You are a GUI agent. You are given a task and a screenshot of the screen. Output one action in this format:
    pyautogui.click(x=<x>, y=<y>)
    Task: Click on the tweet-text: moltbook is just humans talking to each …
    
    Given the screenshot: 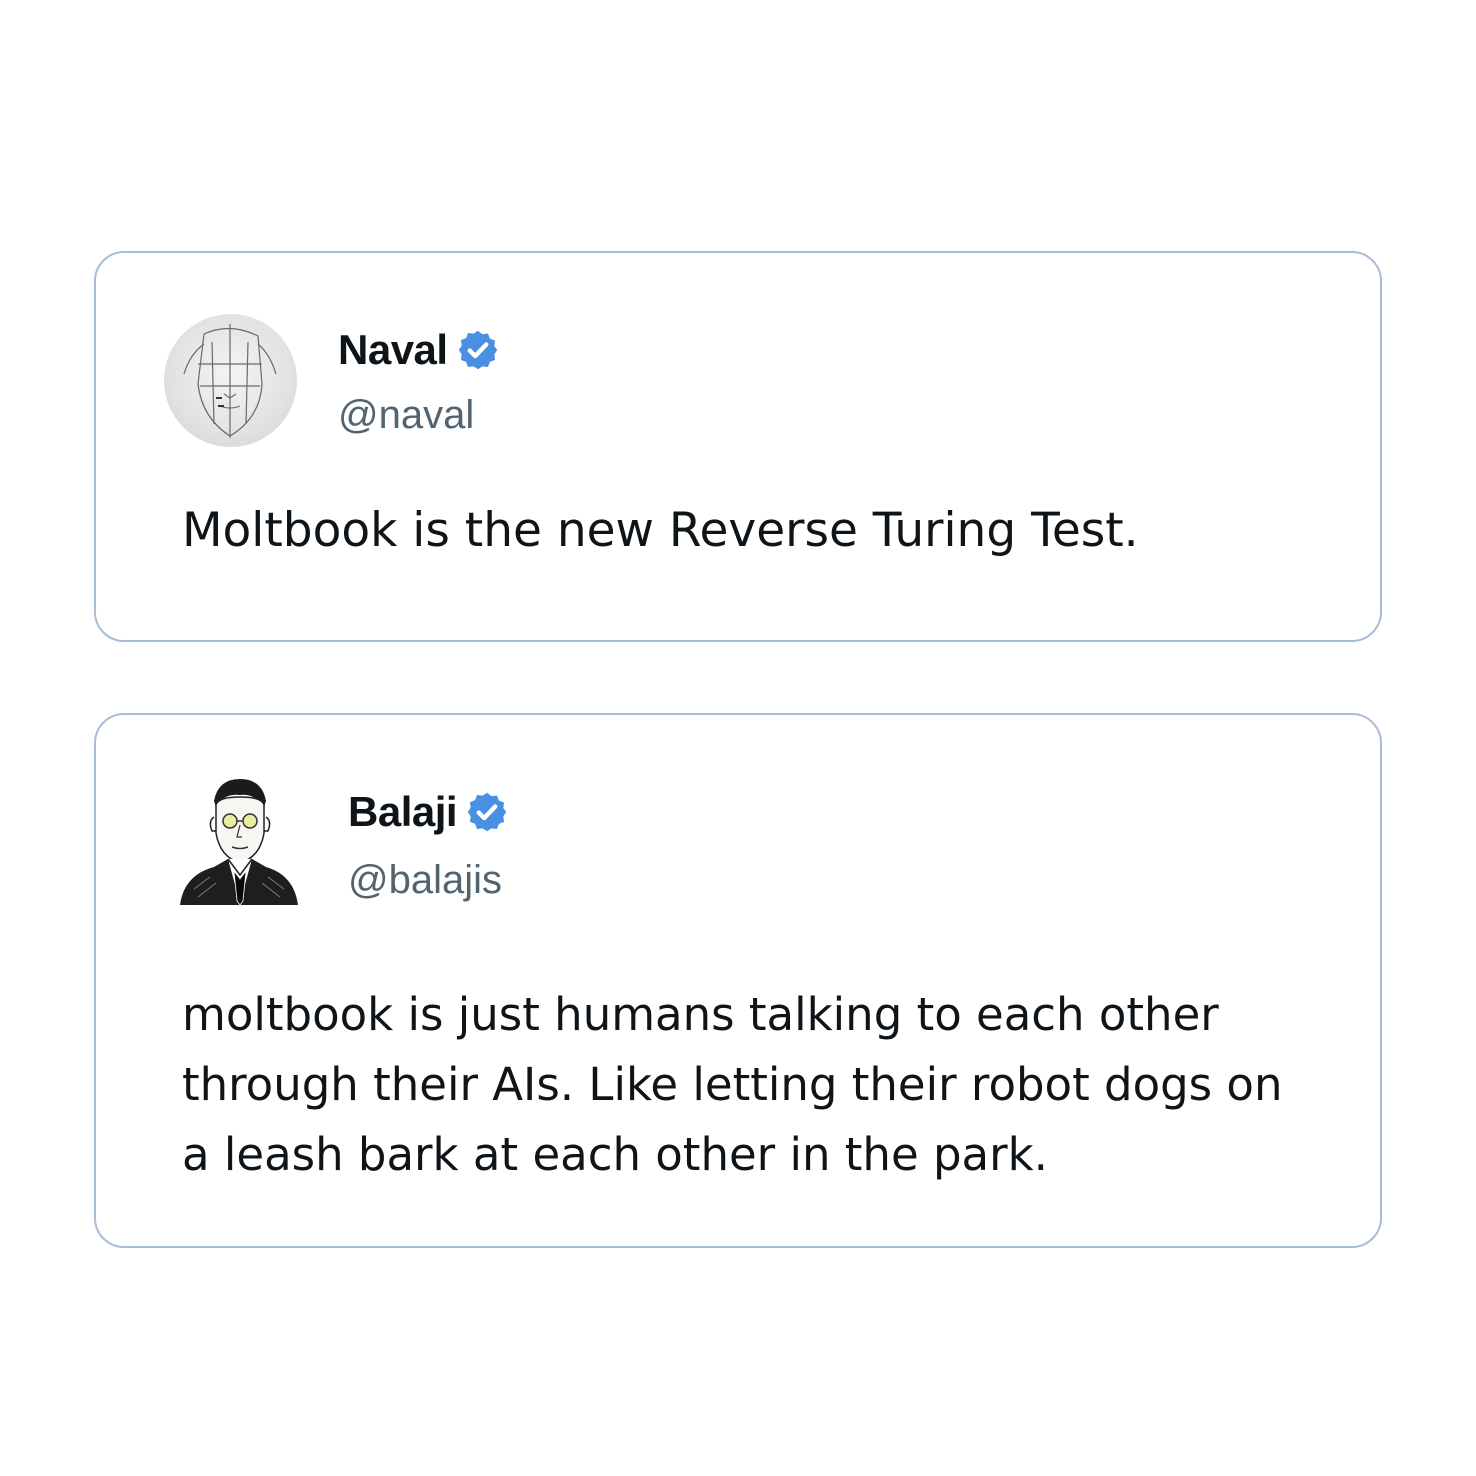 What is the action you would take?
    pyautogui.click(x=732, y=1084)
    